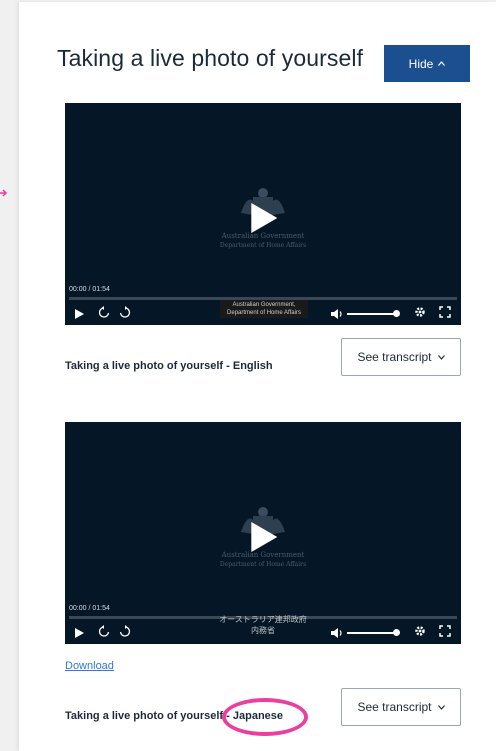 This screenshot has width=496, height=751. What do you see at coordinates (442, 63) in the screenshot?
I see `chevron-up-icon` at bounding box center [442, 63].